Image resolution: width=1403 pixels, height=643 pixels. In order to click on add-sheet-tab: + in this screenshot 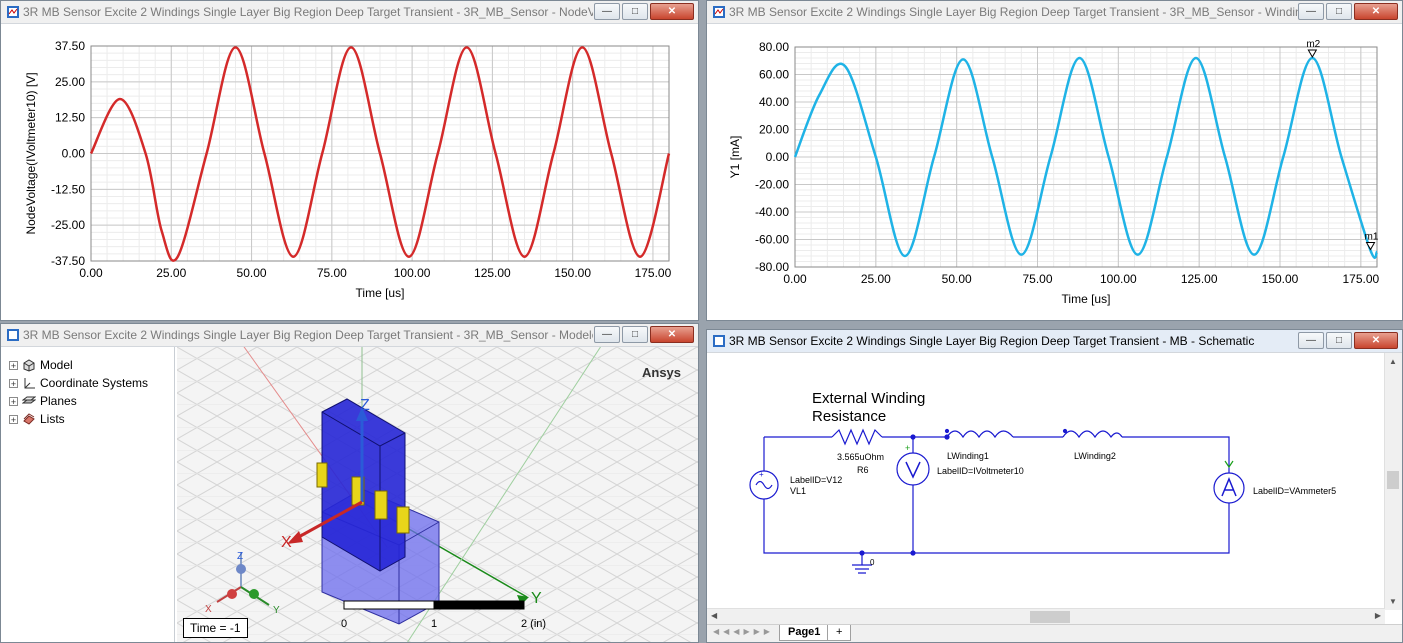, I will do `click(839, 633)`.